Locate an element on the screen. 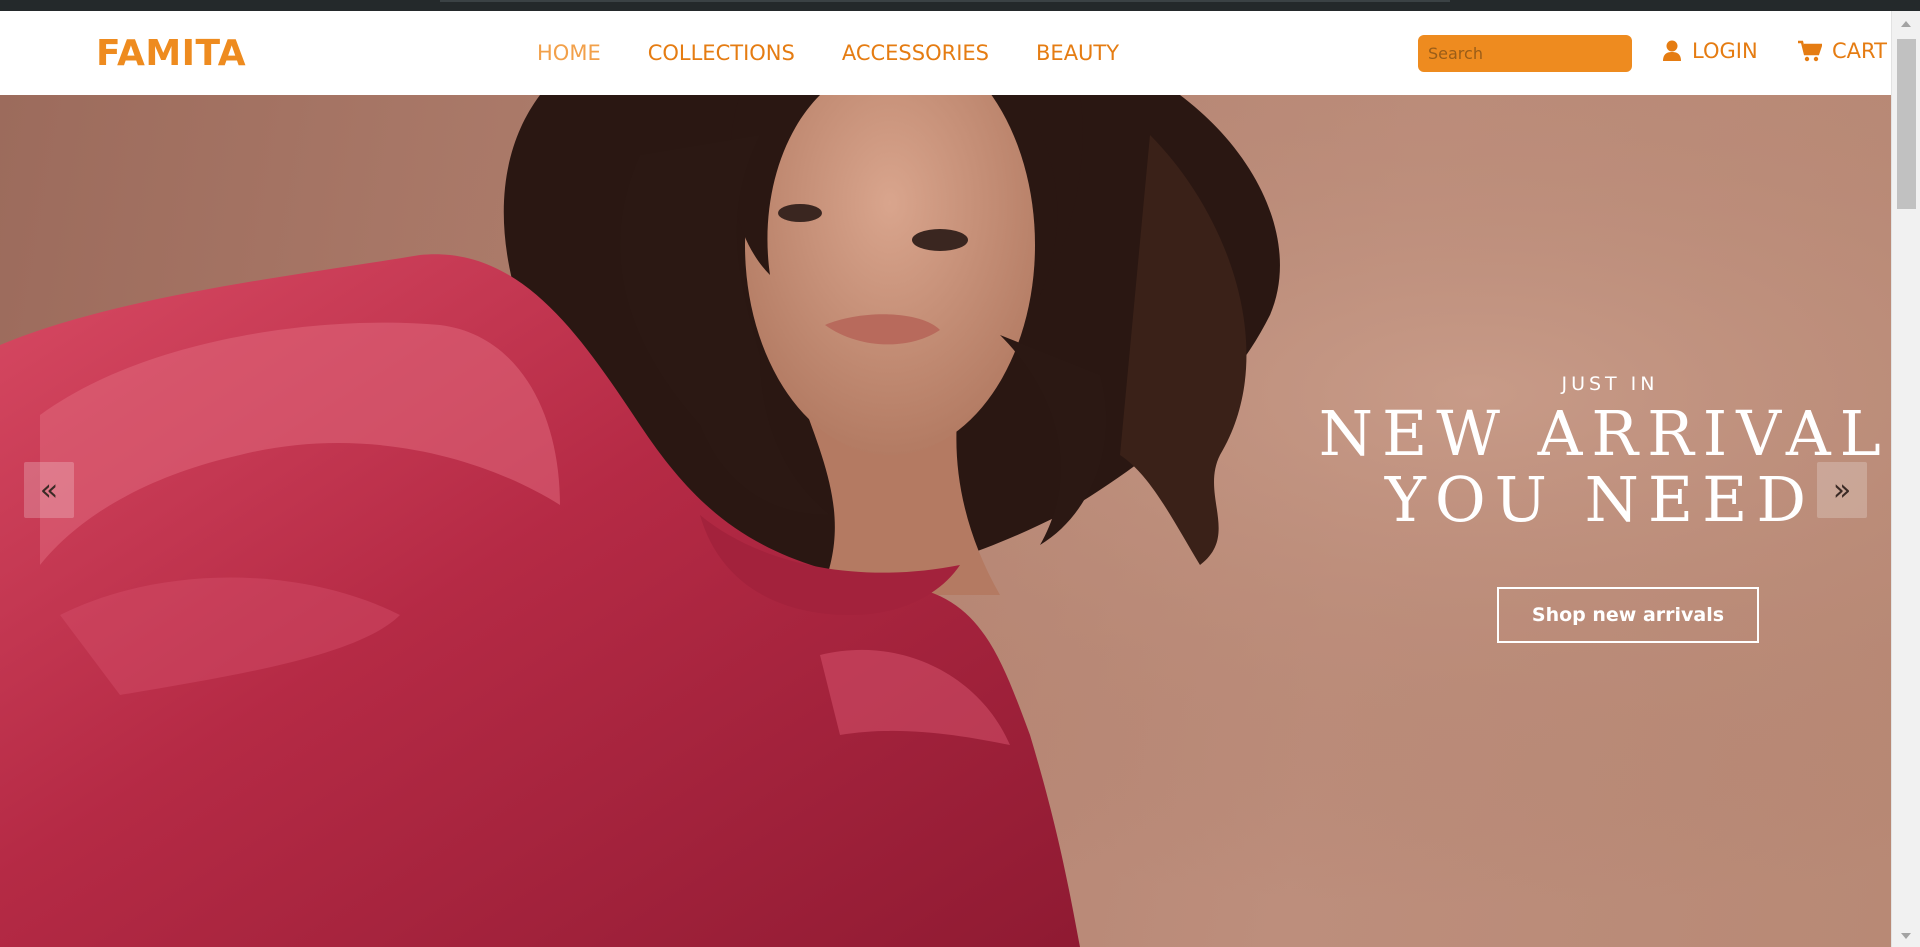  login-link: LOGIN is located at coordinates (1710, 51).